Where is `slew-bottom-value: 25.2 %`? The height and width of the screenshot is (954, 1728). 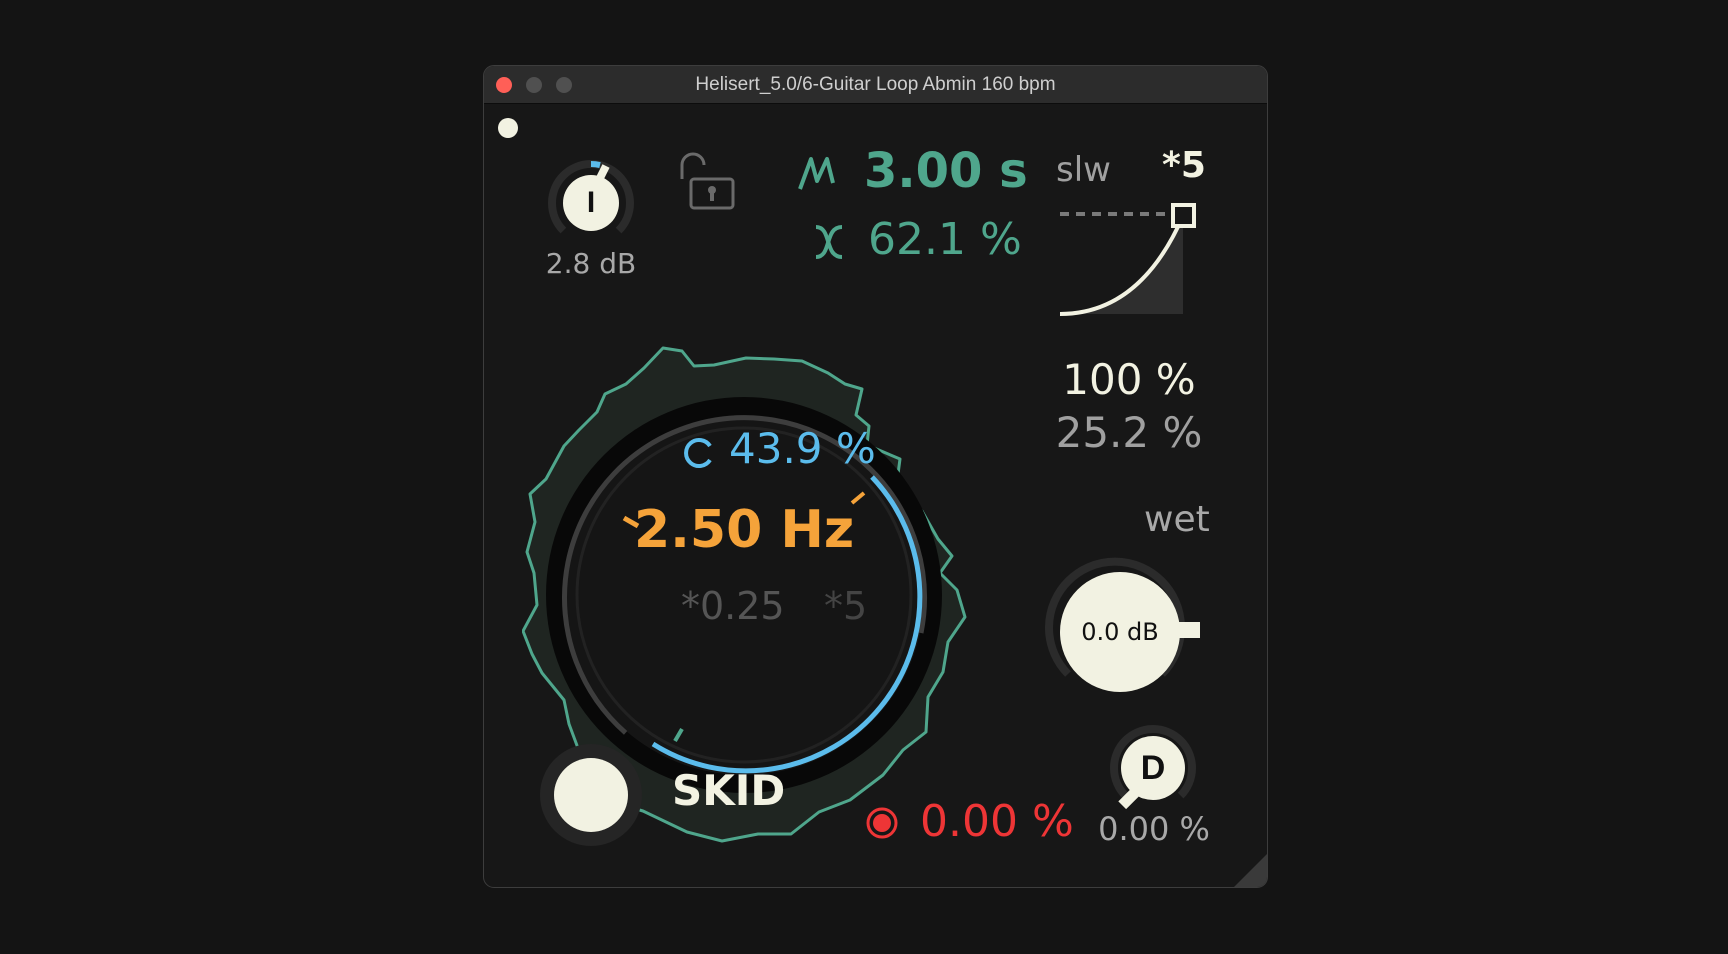 slew-bottom-value: 25.2 % is located at coordinates (1129, 432).